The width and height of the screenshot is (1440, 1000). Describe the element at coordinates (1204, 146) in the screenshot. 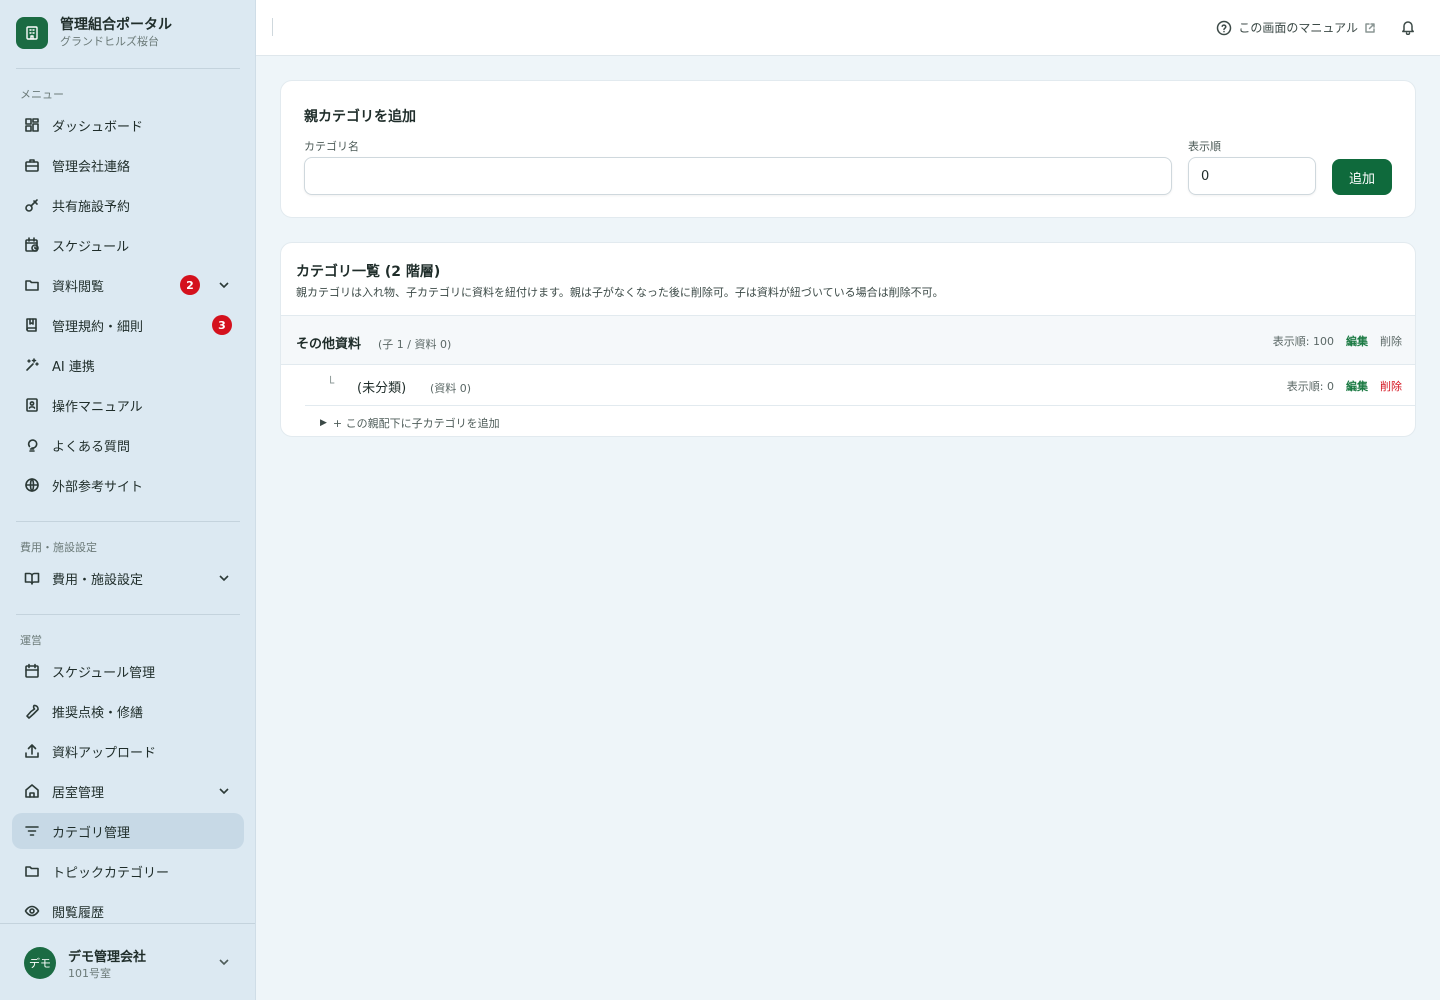

I see `display-order-label: 表示順` at that location.